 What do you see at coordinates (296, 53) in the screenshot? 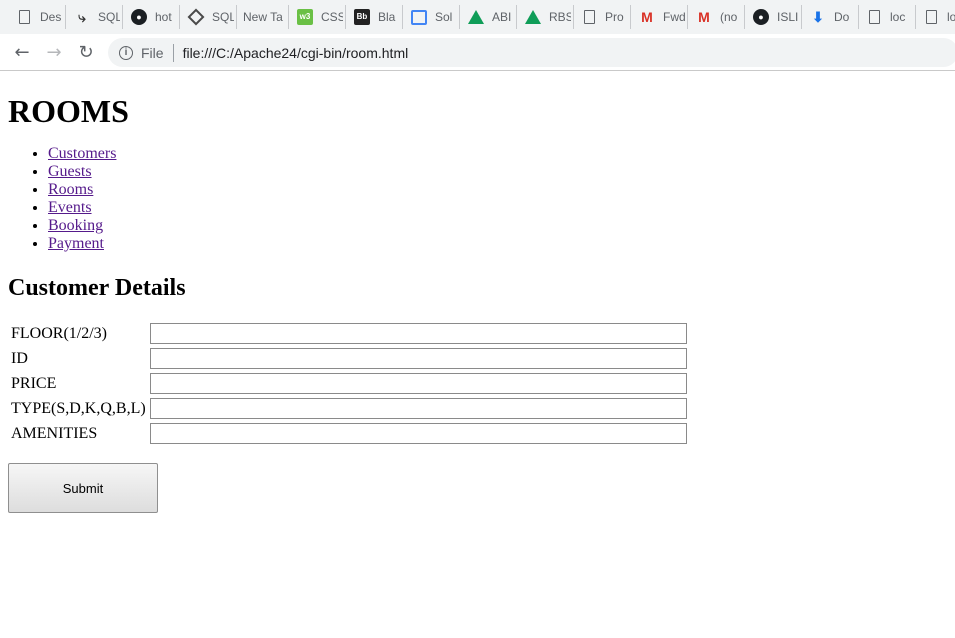
I see `url-text: file:///C:/Apache24/cgi-bin/room.html` at bounding box center [296, 53].